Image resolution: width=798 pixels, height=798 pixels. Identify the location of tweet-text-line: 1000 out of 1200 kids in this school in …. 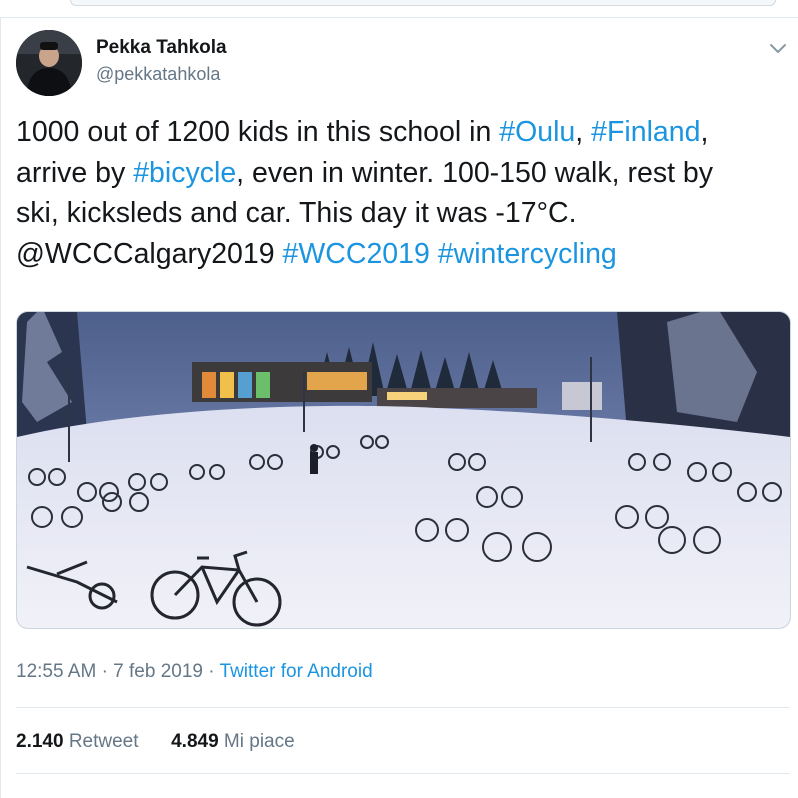
(400, 132).